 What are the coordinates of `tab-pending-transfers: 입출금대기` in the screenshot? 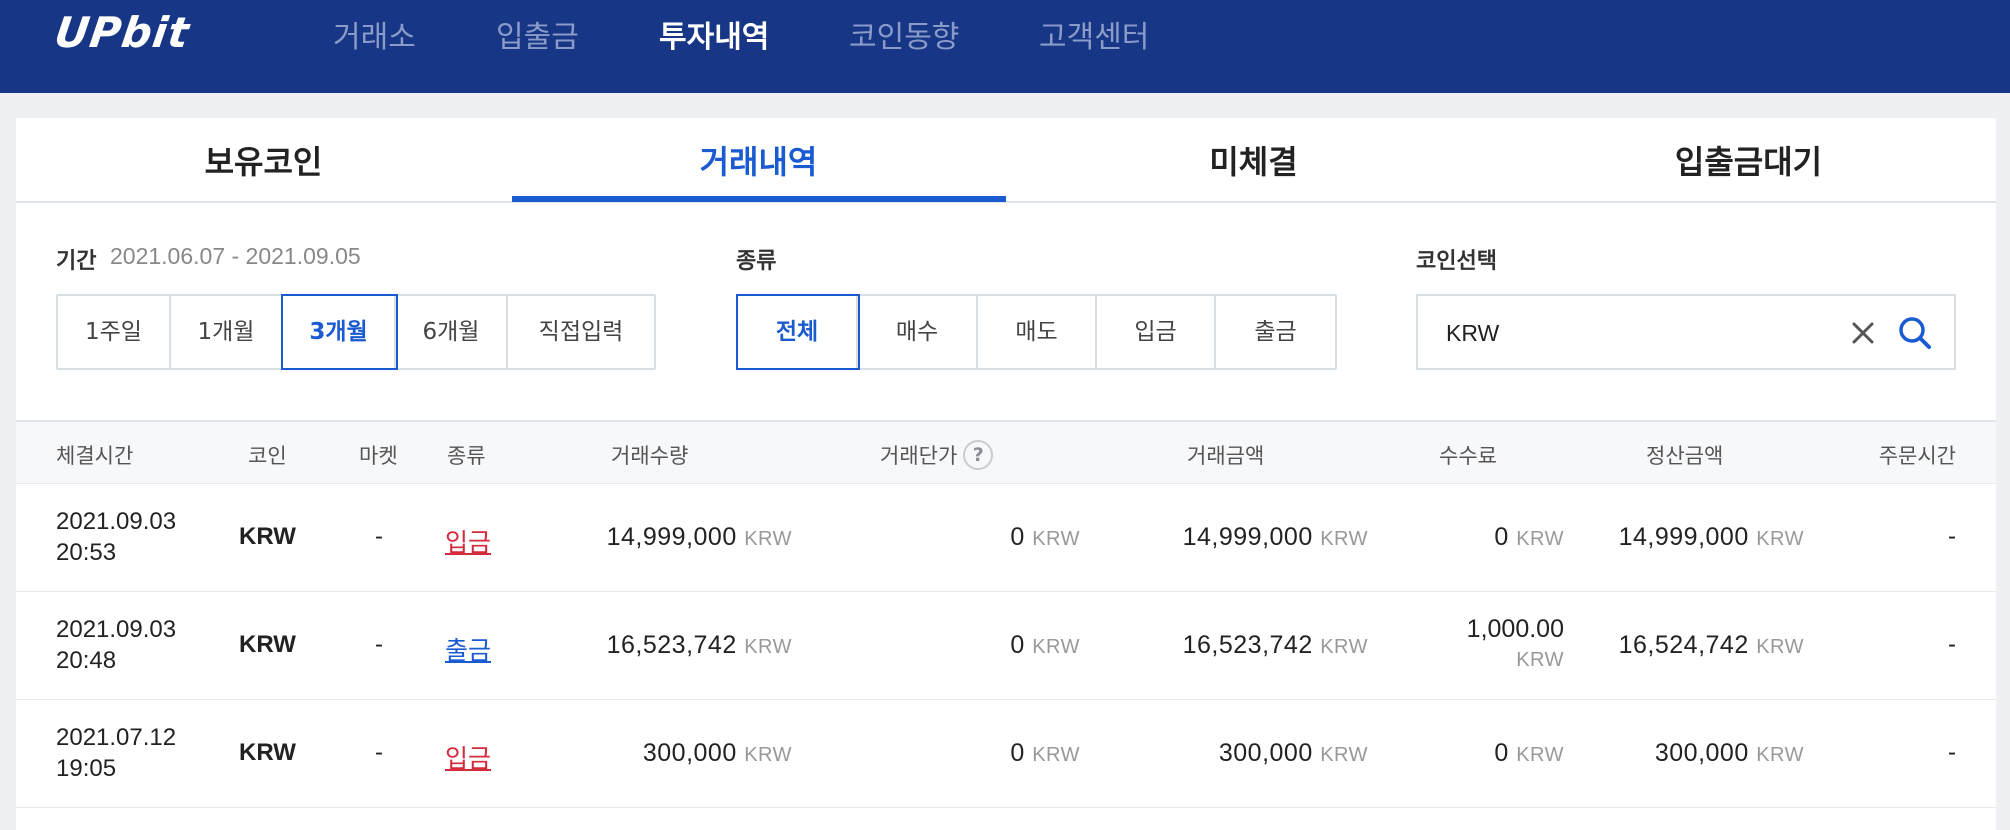 It's located at (1748, 160).